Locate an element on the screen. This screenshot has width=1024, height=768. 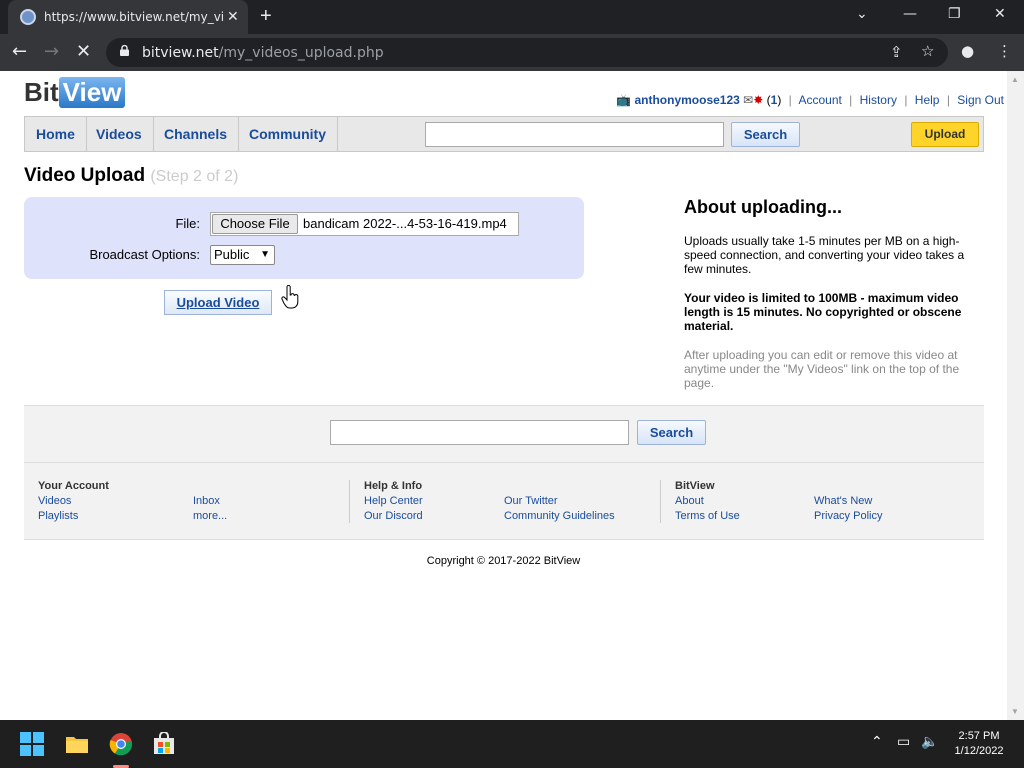
chevron-down-icon: ▼ is located at coordinates (265, 254).